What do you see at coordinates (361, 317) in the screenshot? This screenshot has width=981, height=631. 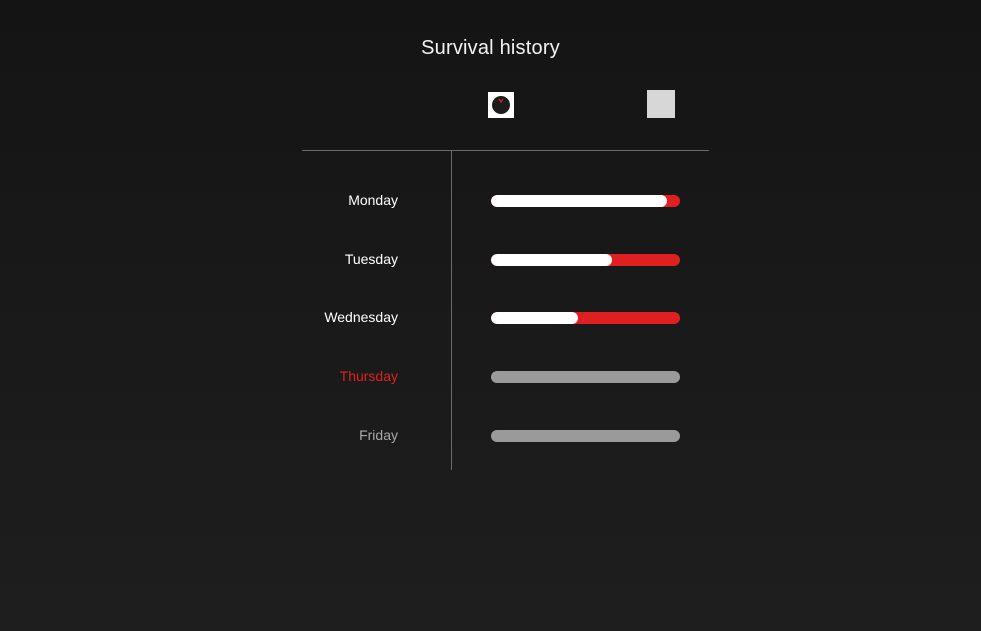 I see `day-label-wednesday: Wednesday` at bounding box center [361, 317].